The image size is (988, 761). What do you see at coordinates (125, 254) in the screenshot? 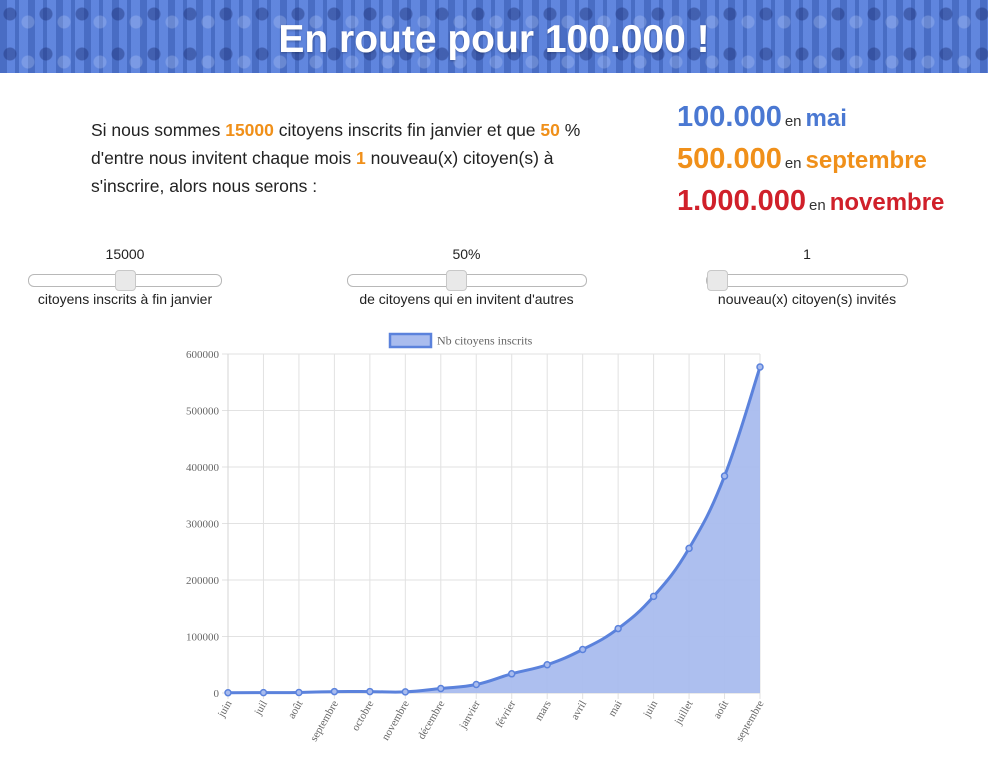
I see `citizens-slider-value: 15000` at bounding box center [125, 254].